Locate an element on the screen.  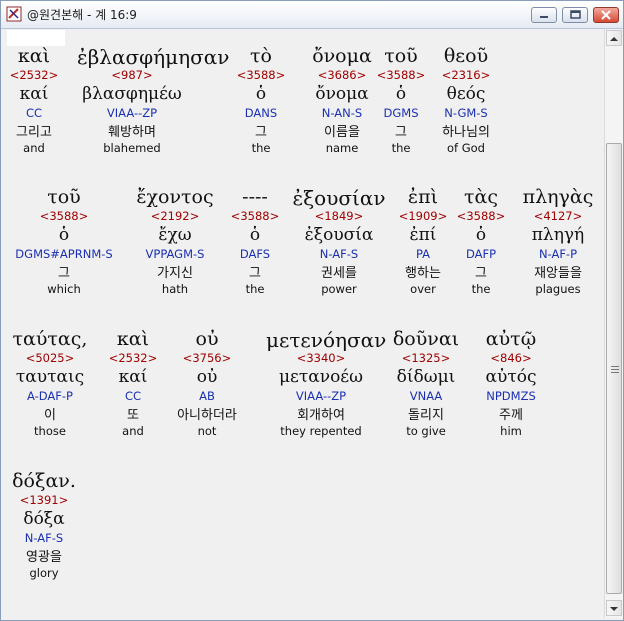
word-block: τοῦ <3588> ὁ DGMS#APRNM-S 그 which is located at coordinates (64, 243).